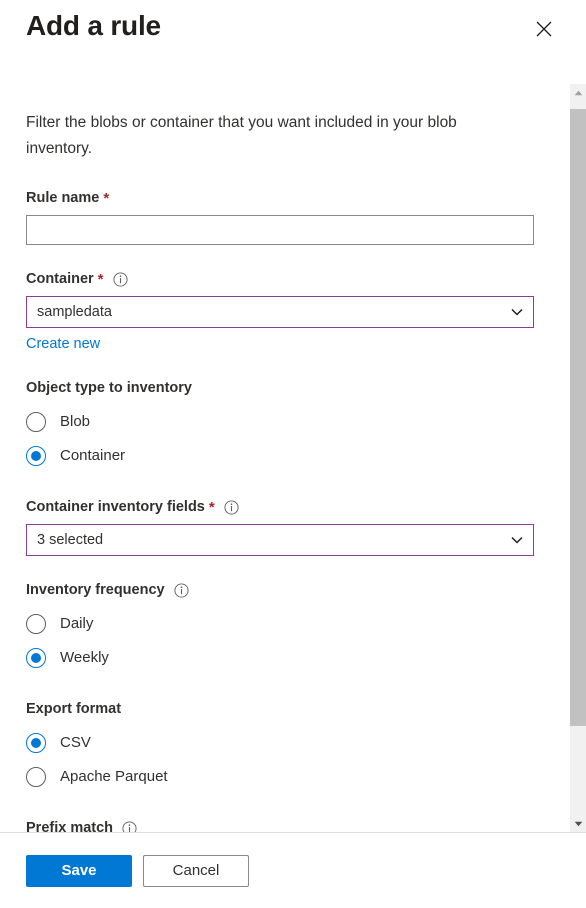  I want to click on radio-label: Daily, so click(77, 623).